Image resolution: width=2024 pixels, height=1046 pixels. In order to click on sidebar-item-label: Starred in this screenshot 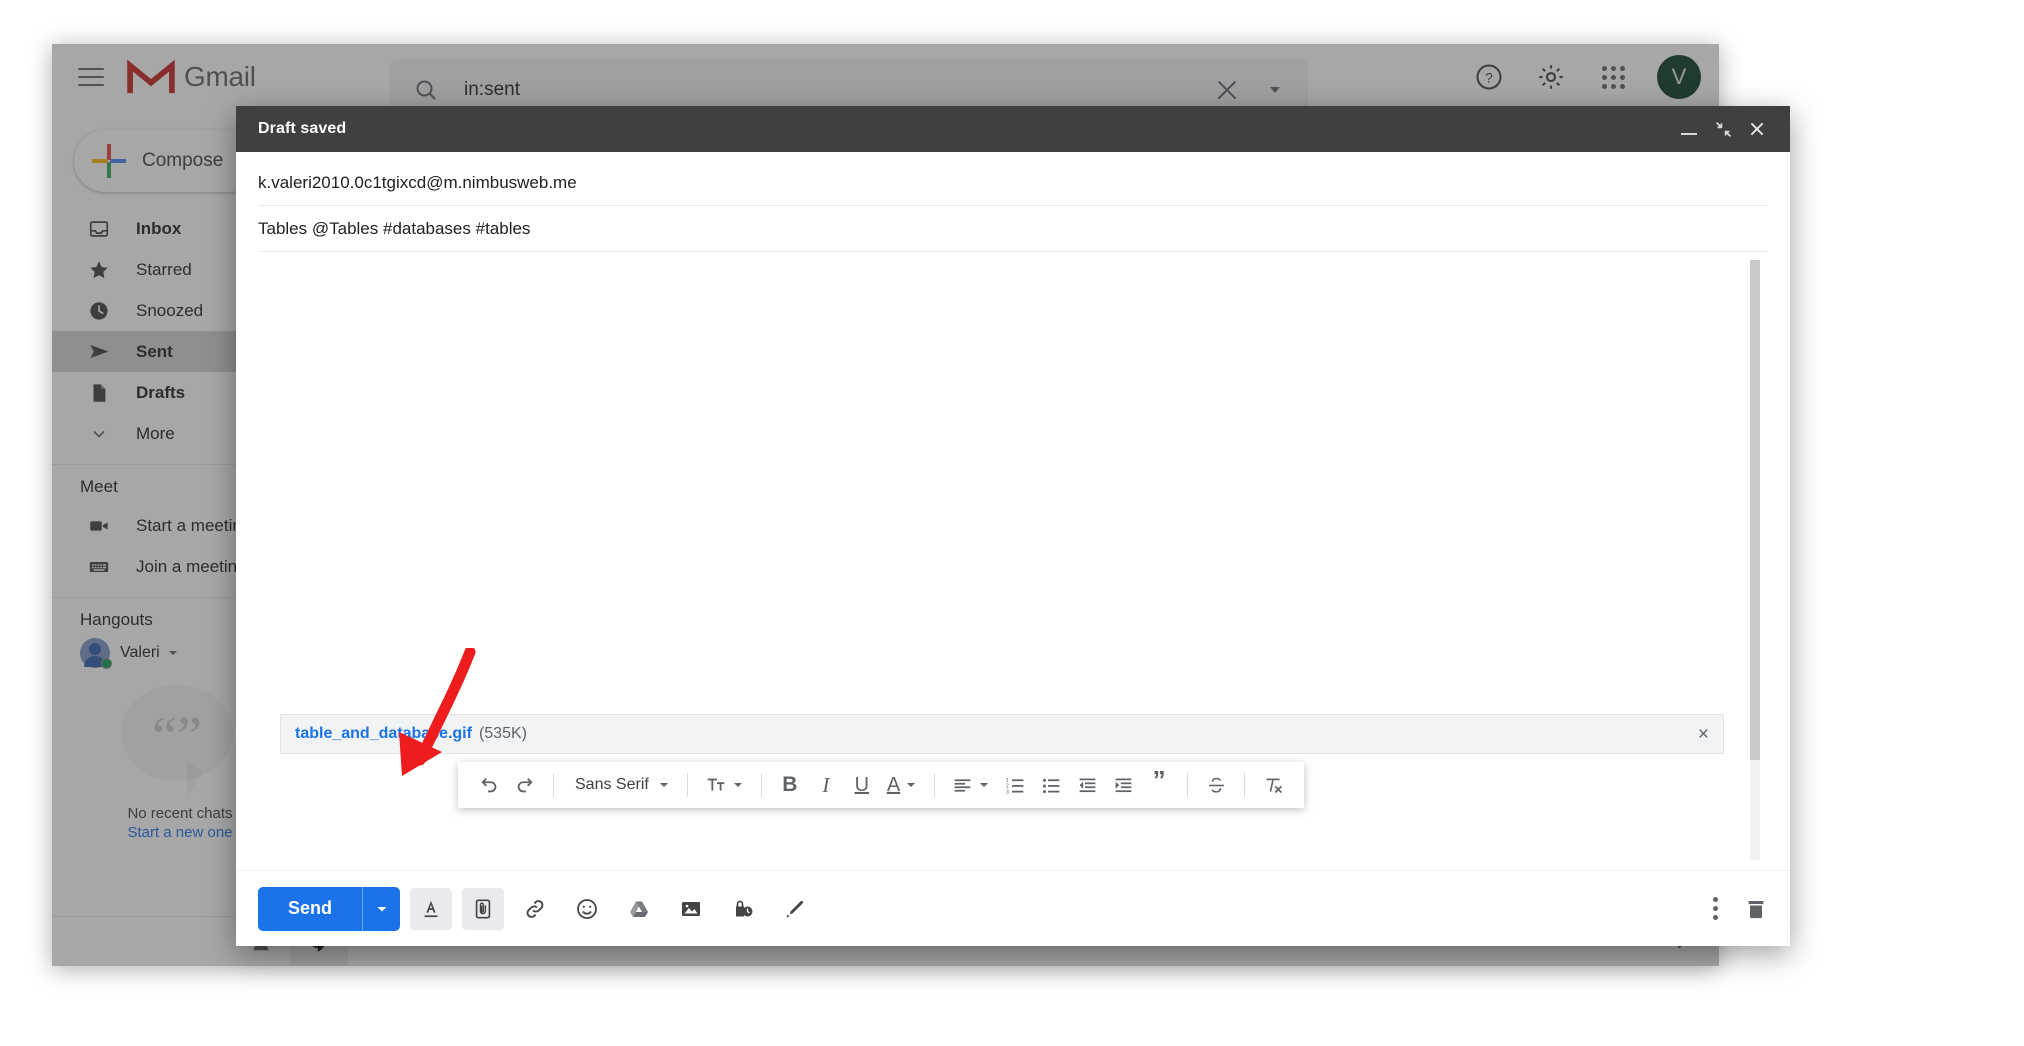, I will do `click(164, 269)`.